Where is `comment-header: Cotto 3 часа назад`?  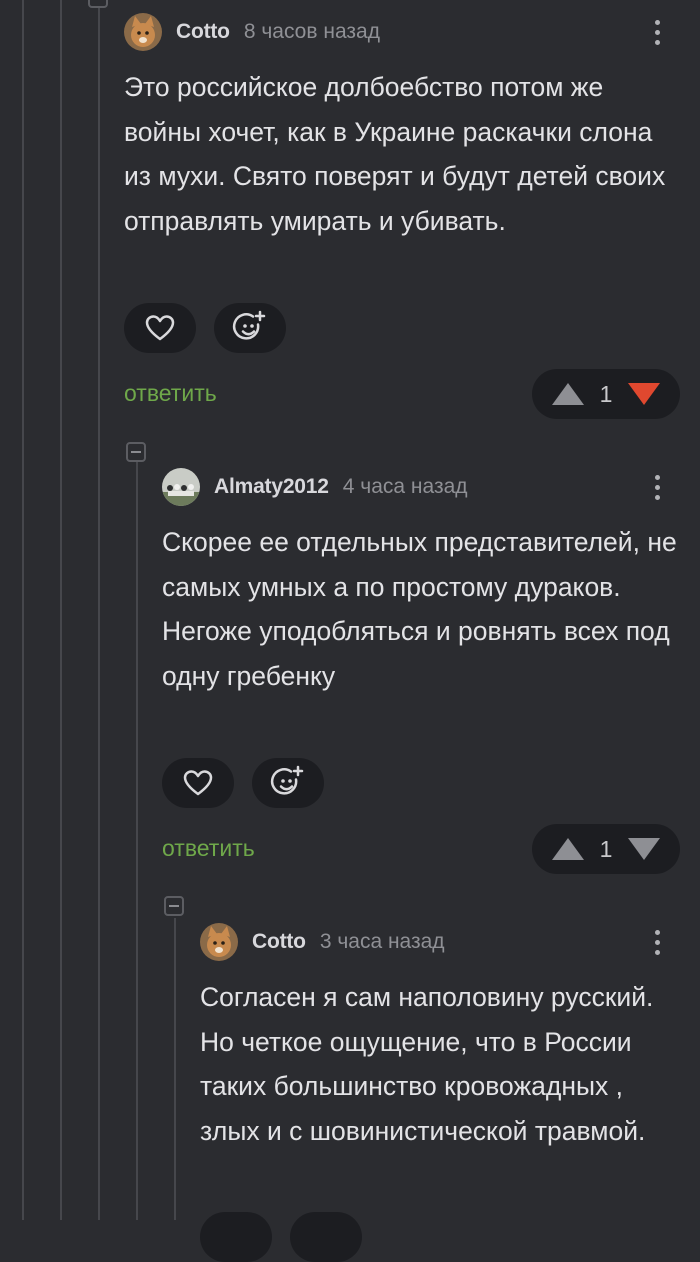
comment-header: Cotto 3 часа назад is located at coordinates (450, 942).